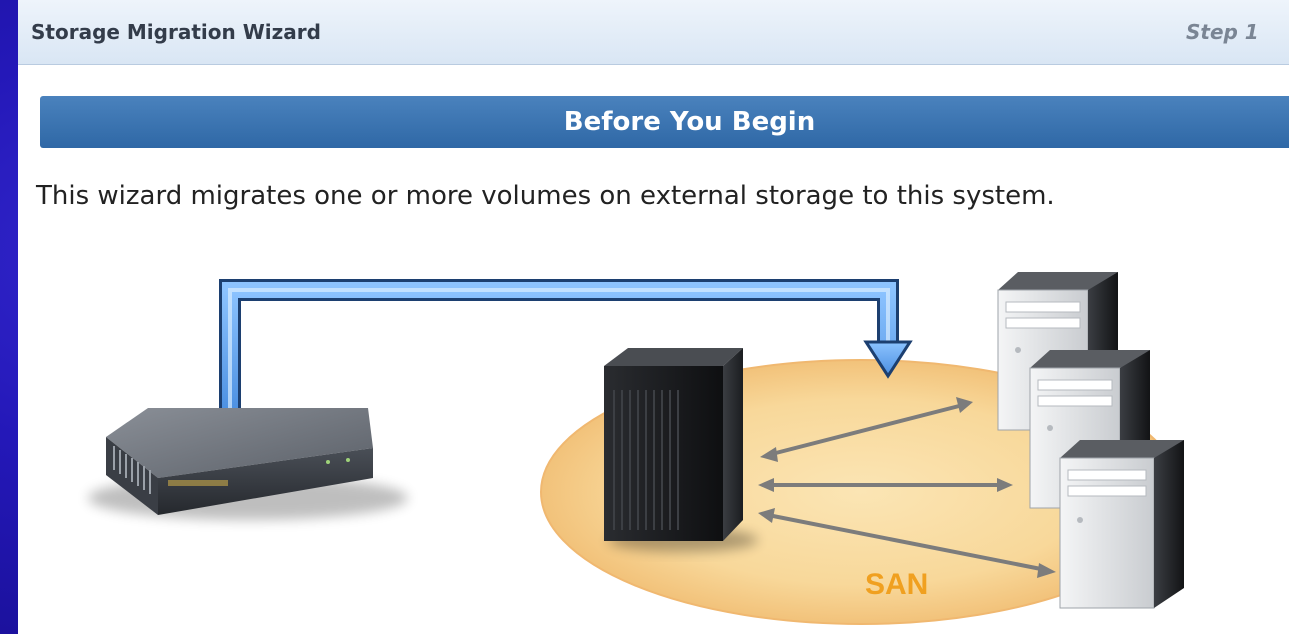 This screenshot has height=634, width=1289. What do you see at coordinates (896, 584) in the screenshot?
I see `san-label: SAN` at bounding box center [896, 584].